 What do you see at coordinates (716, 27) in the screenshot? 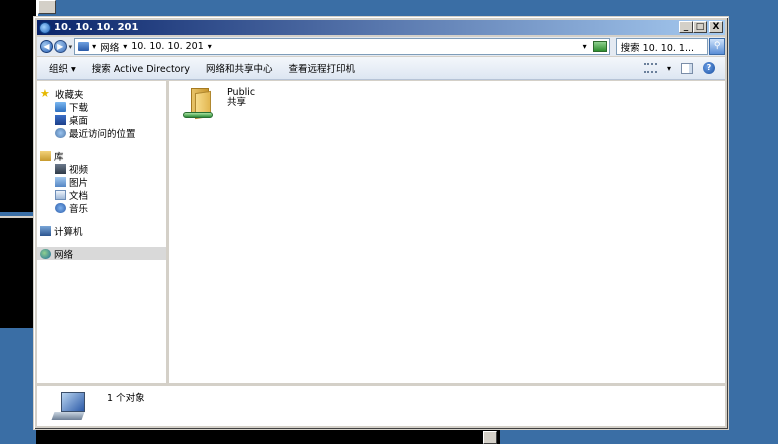
I see `close-button: X` at bounding box center [716, 27].